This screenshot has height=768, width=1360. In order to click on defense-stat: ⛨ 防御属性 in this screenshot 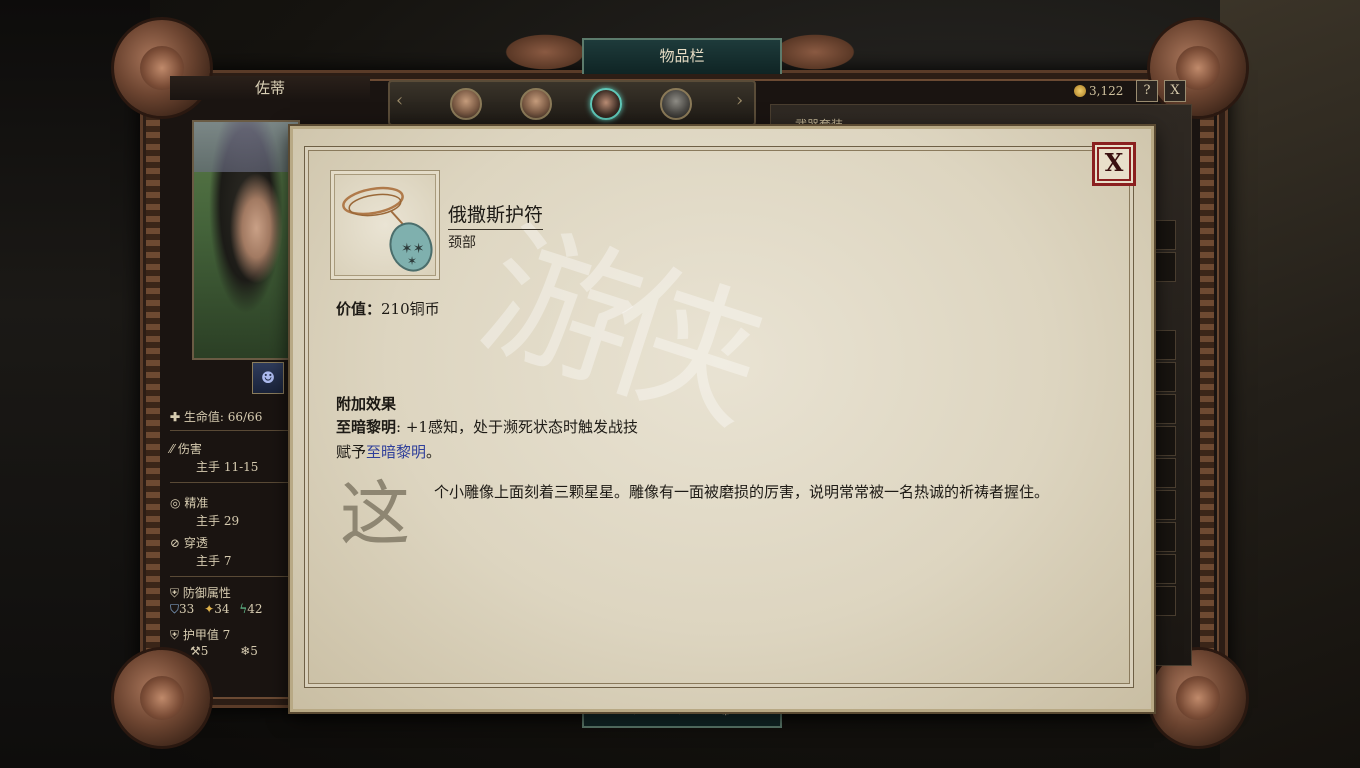, I will do `click(200, 593)`.